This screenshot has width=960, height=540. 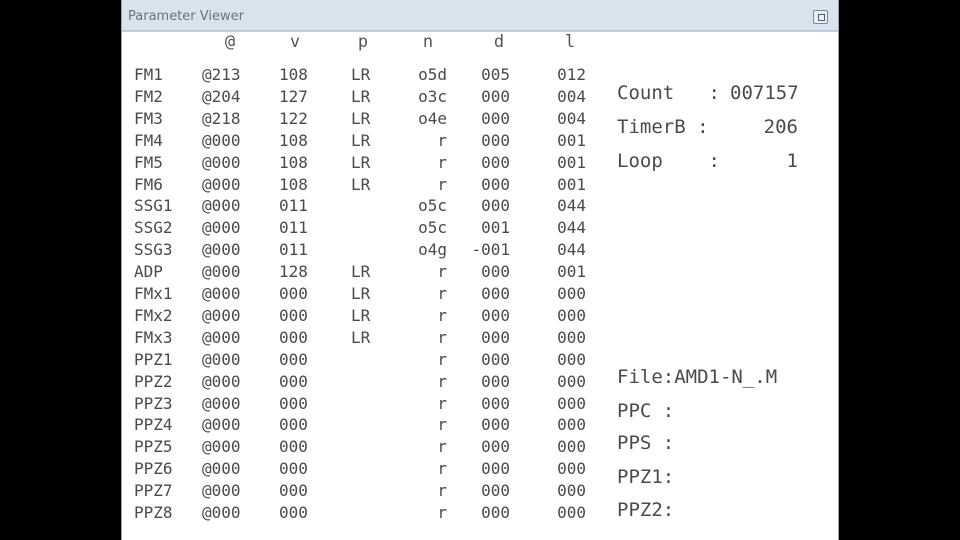 What do you see at coordinates (646, 443) in the screenshot?
I see `pps-label: PPS :` at bounding box center [646, 443].